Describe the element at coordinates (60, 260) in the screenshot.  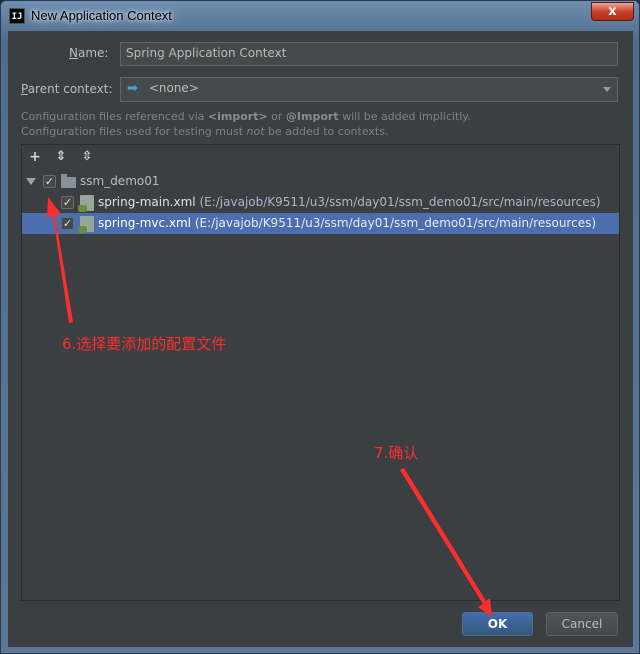
I see `annotation-arrow-up` at that location.